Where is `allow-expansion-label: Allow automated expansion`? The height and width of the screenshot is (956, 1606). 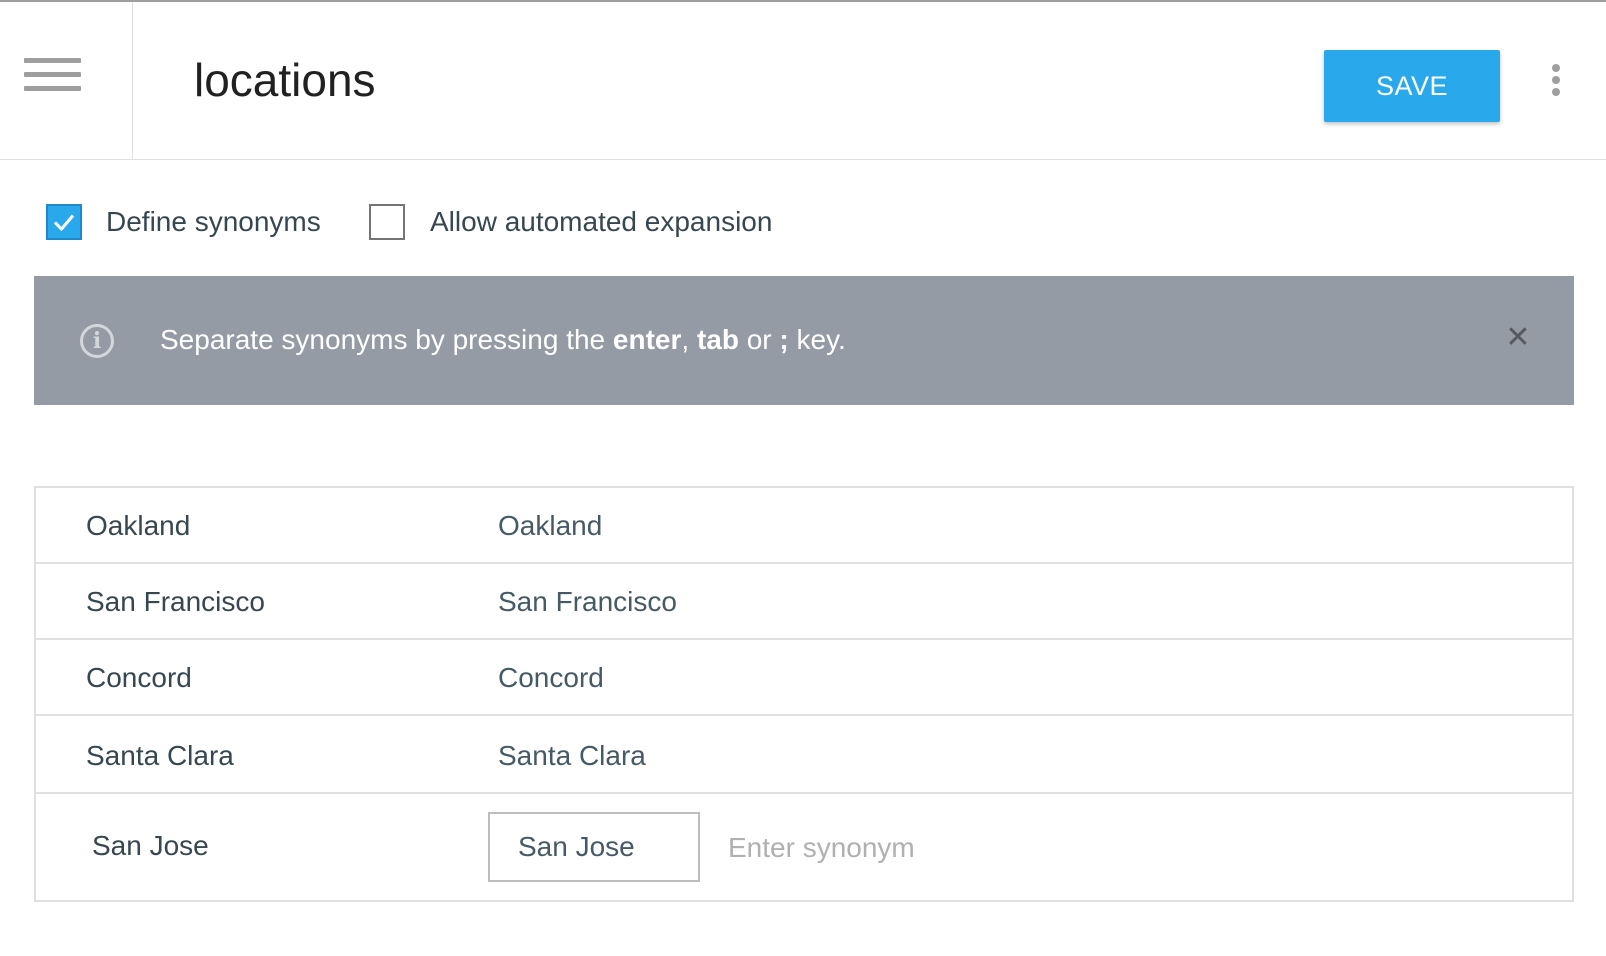
allow-expansion-label: Allow automated expansion is located at coordinates (601, 222).